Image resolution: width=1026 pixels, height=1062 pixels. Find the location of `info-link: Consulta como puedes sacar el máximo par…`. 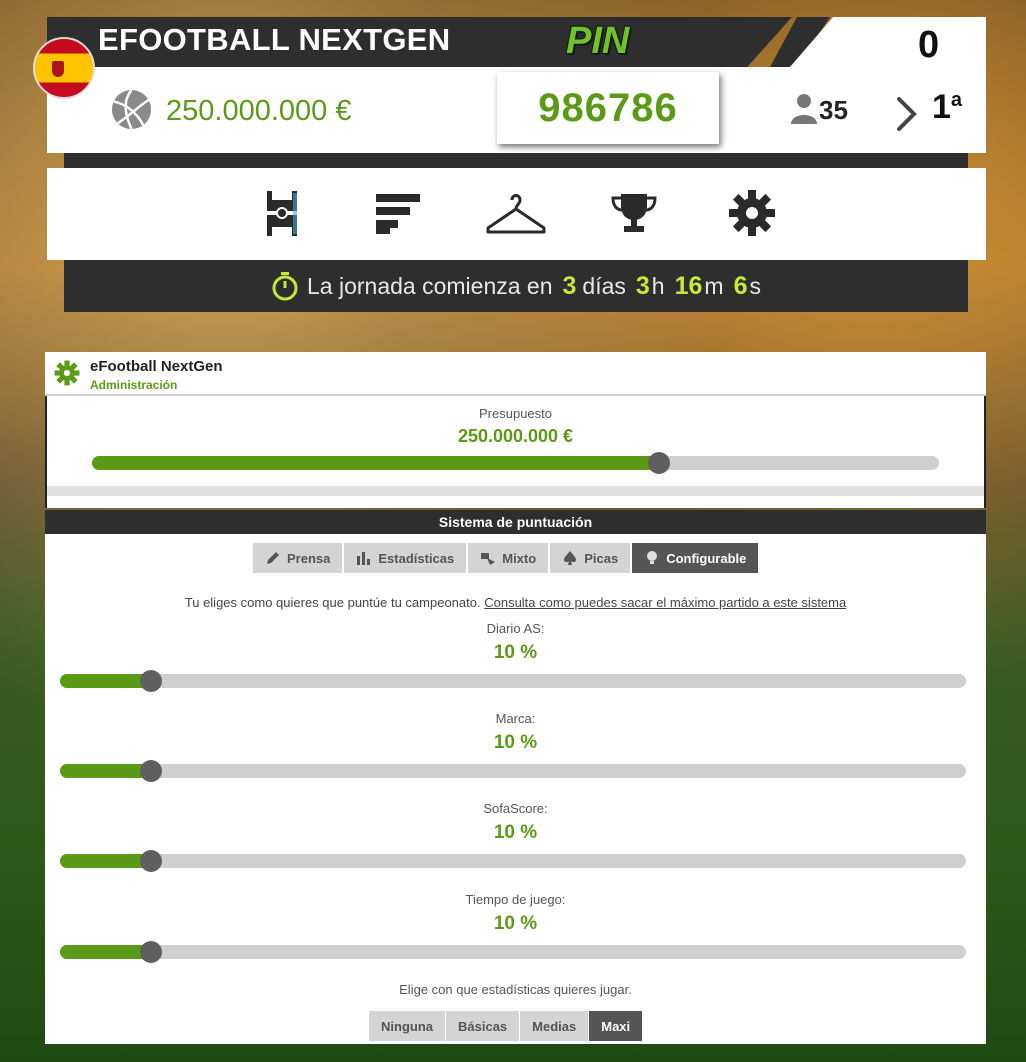

info-link: Consulta como puedes sacar el máximo par… is located at coordinates (665, 602).